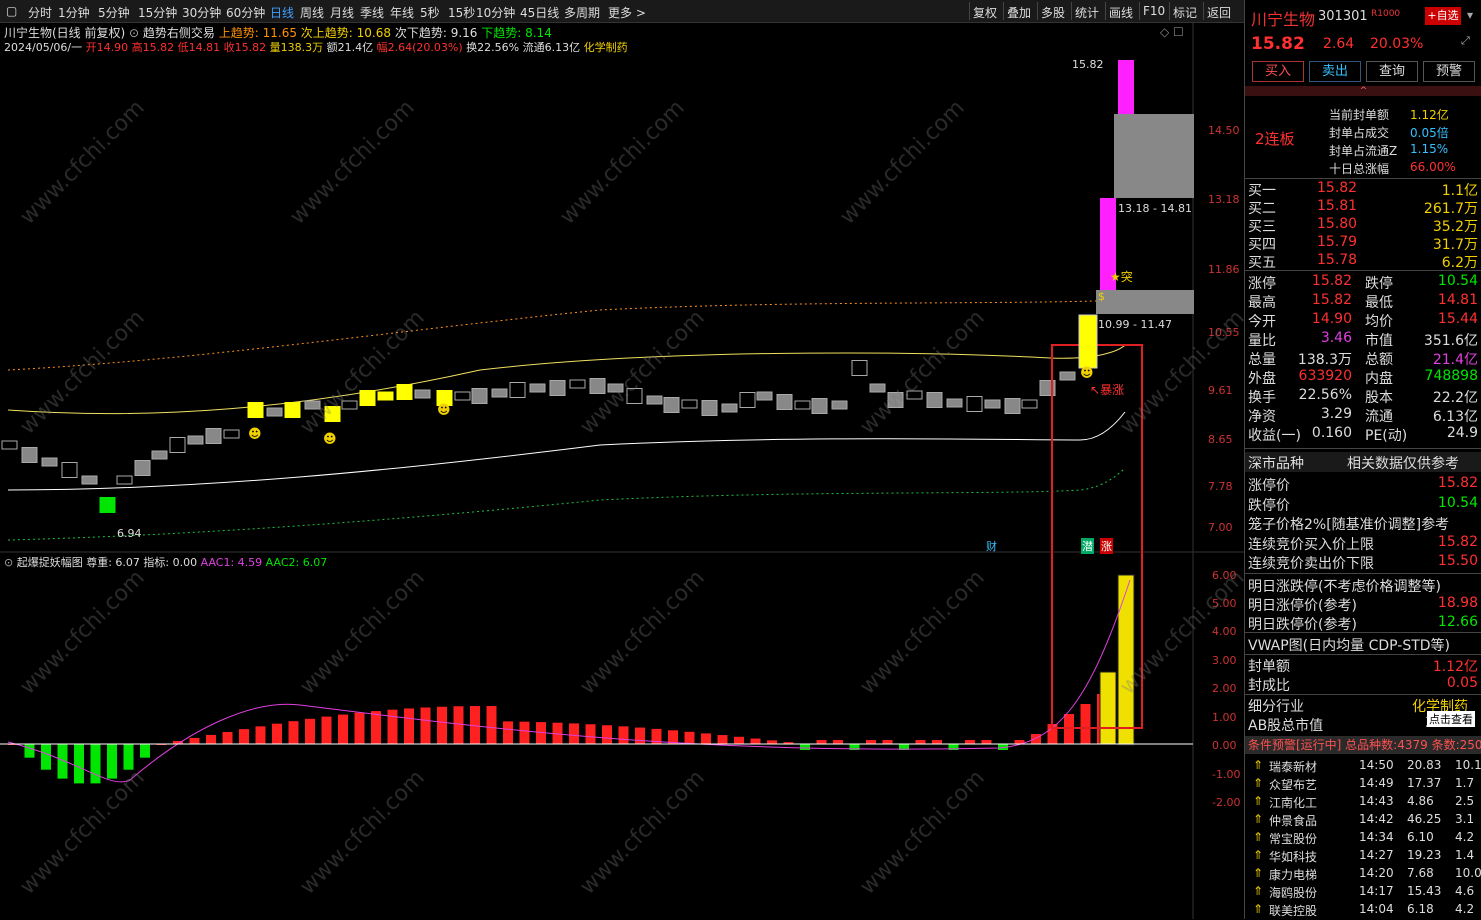 The width and height of the screenshot is (1481, 920). I want to click on toolbar-button: F10, so click(1154, 11).